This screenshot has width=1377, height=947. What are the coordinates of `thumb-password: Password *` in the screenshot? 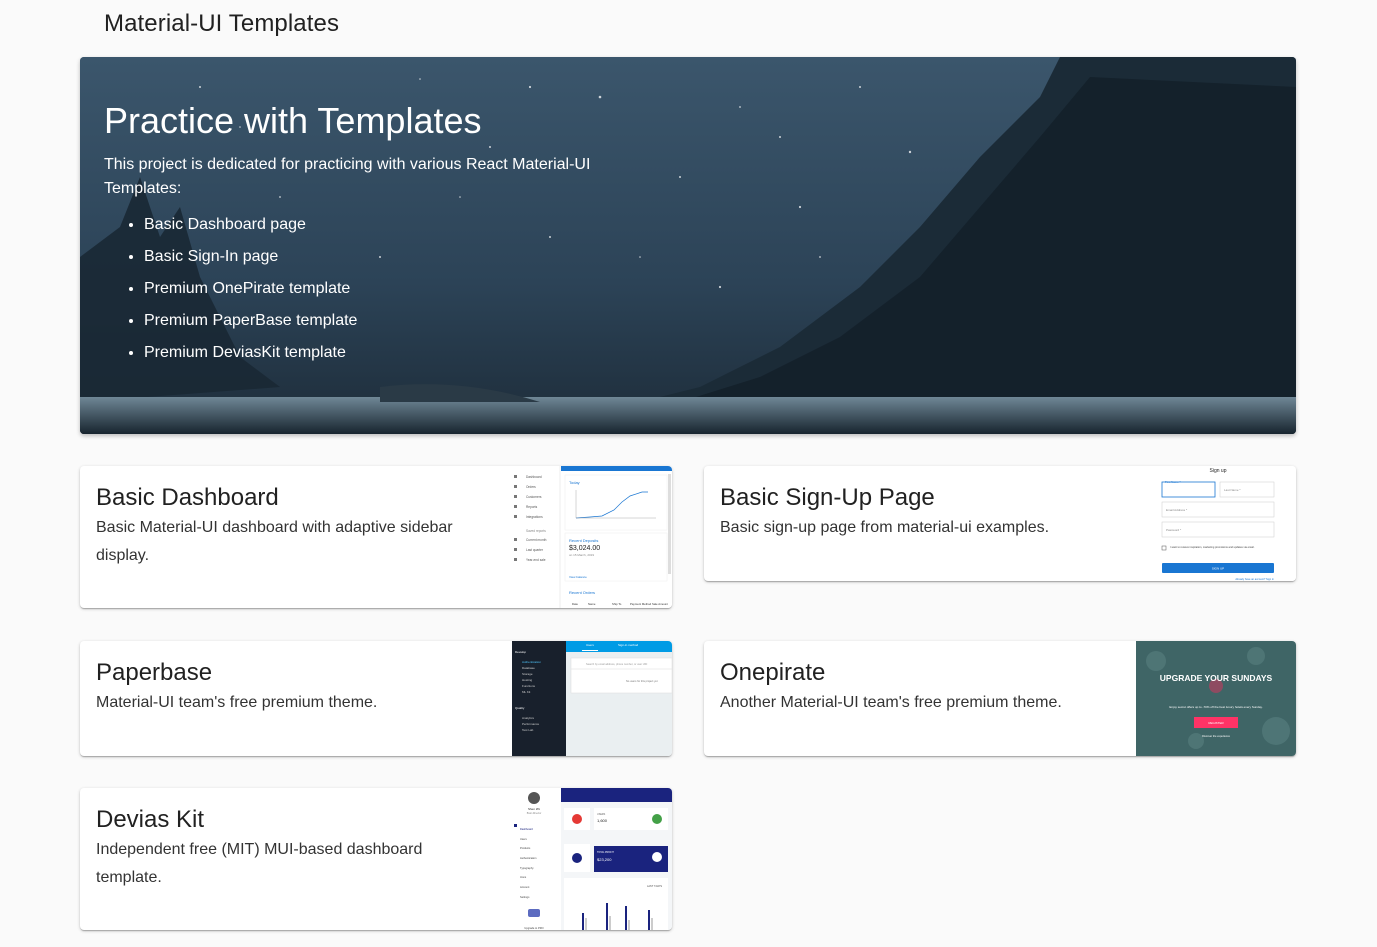 It's located at (1174, 530).